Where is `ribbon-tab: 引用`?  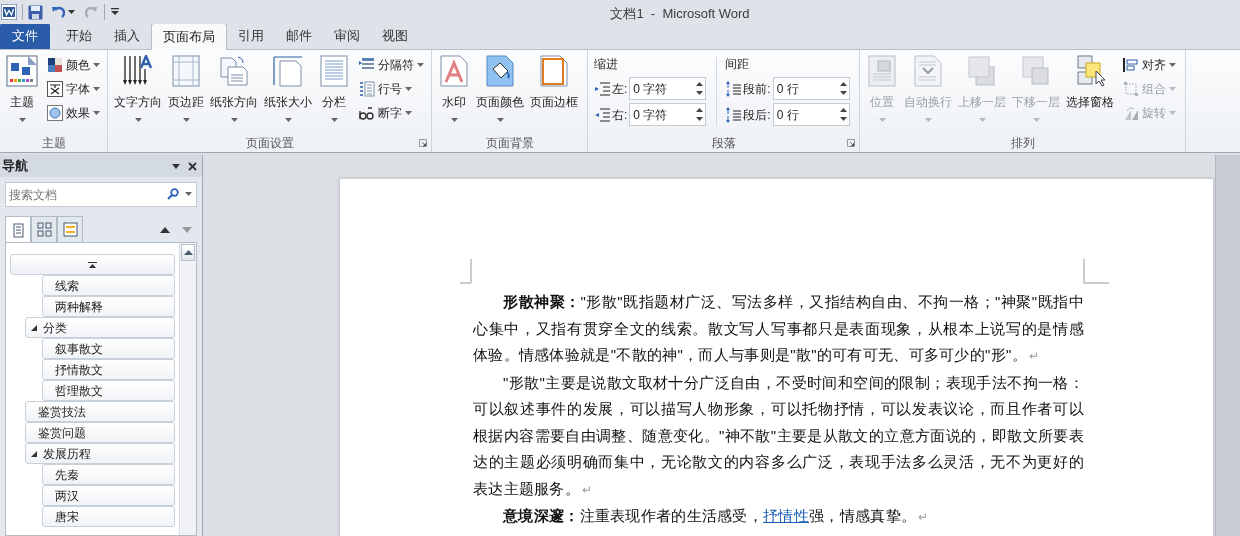 ribbon-tab: 引用 is located at coordinates (251, 36).